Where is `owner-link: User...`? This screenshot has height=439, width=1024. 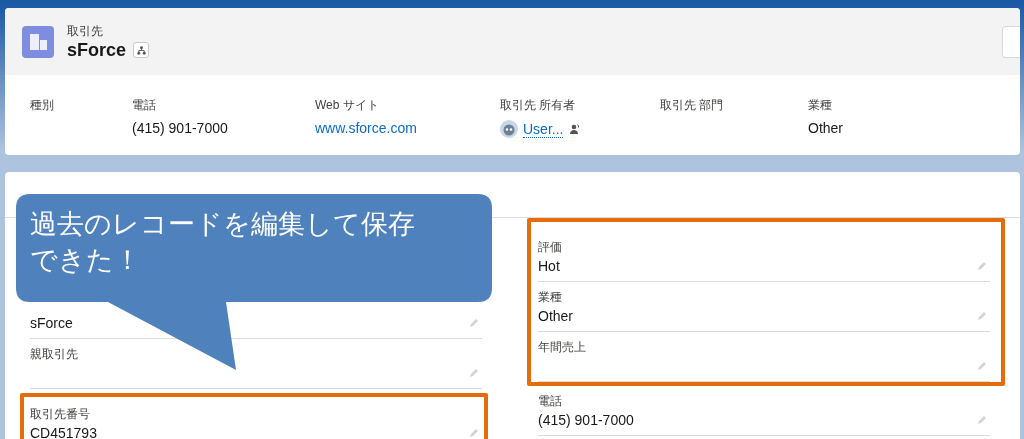 owner-link: User... is located at coordinates (543, 129).